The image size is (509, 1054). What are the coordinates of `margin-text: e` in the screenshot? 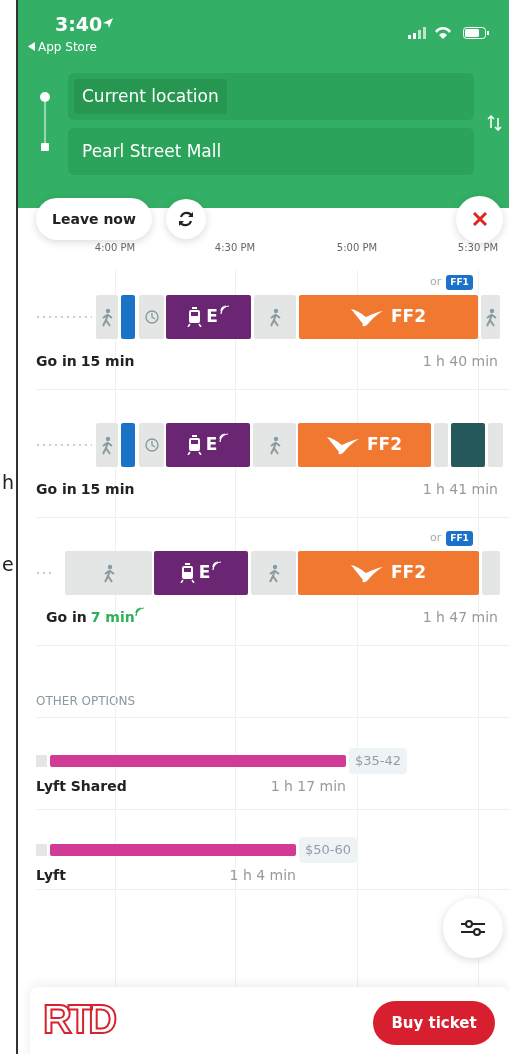 It's located at (8, 564).